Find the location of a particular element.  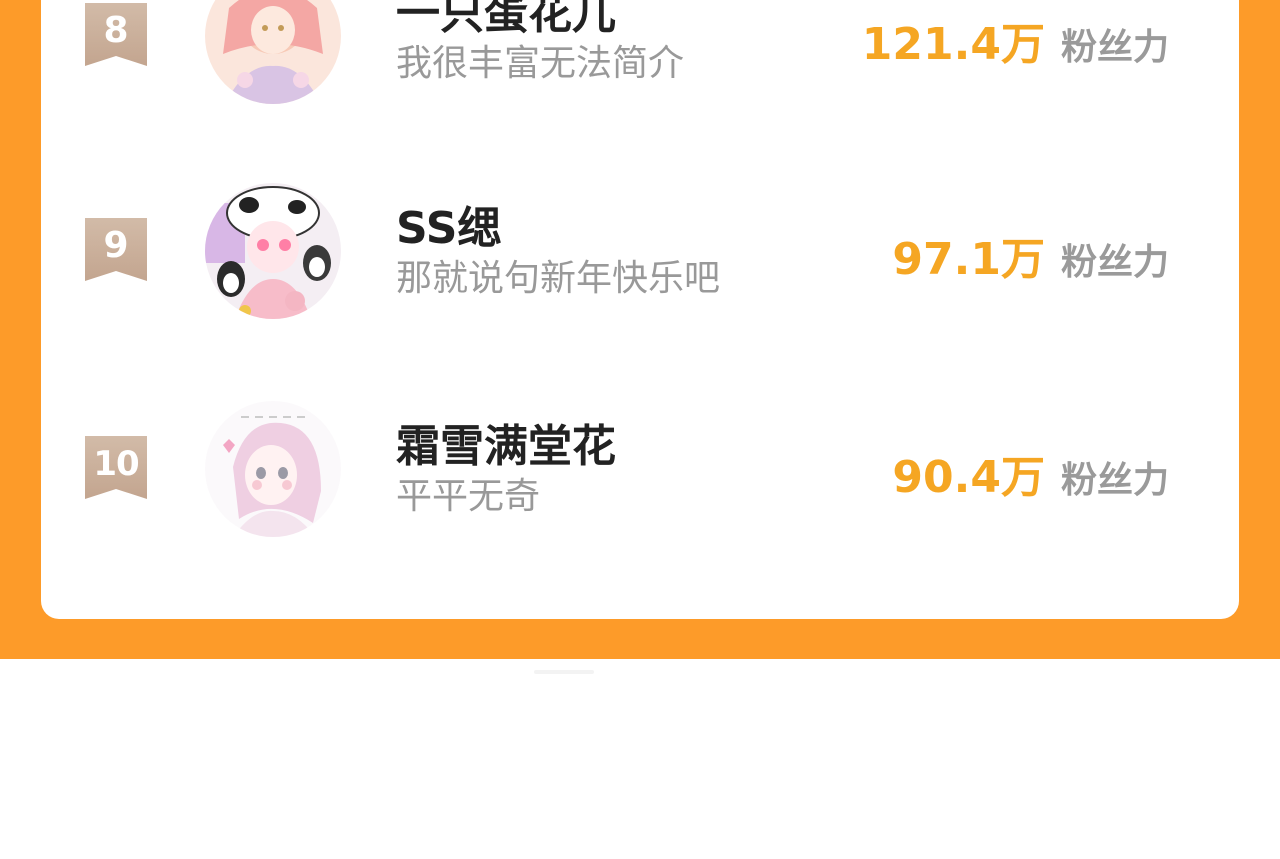

rank-badge: 8 is located at coordinates (116, 34).